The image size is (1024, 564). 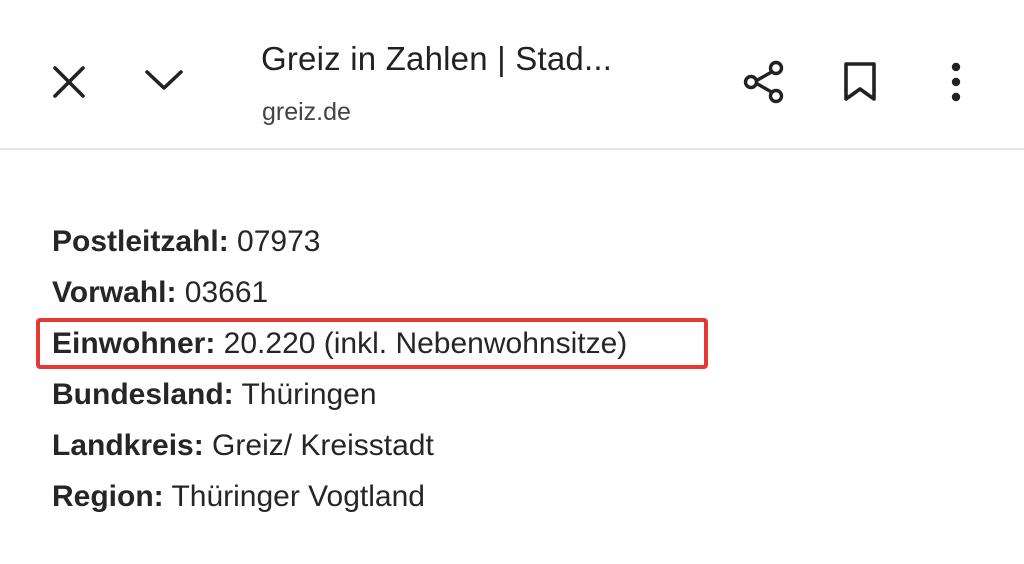 I want to click on share-icon, so click(x=763, y=82).